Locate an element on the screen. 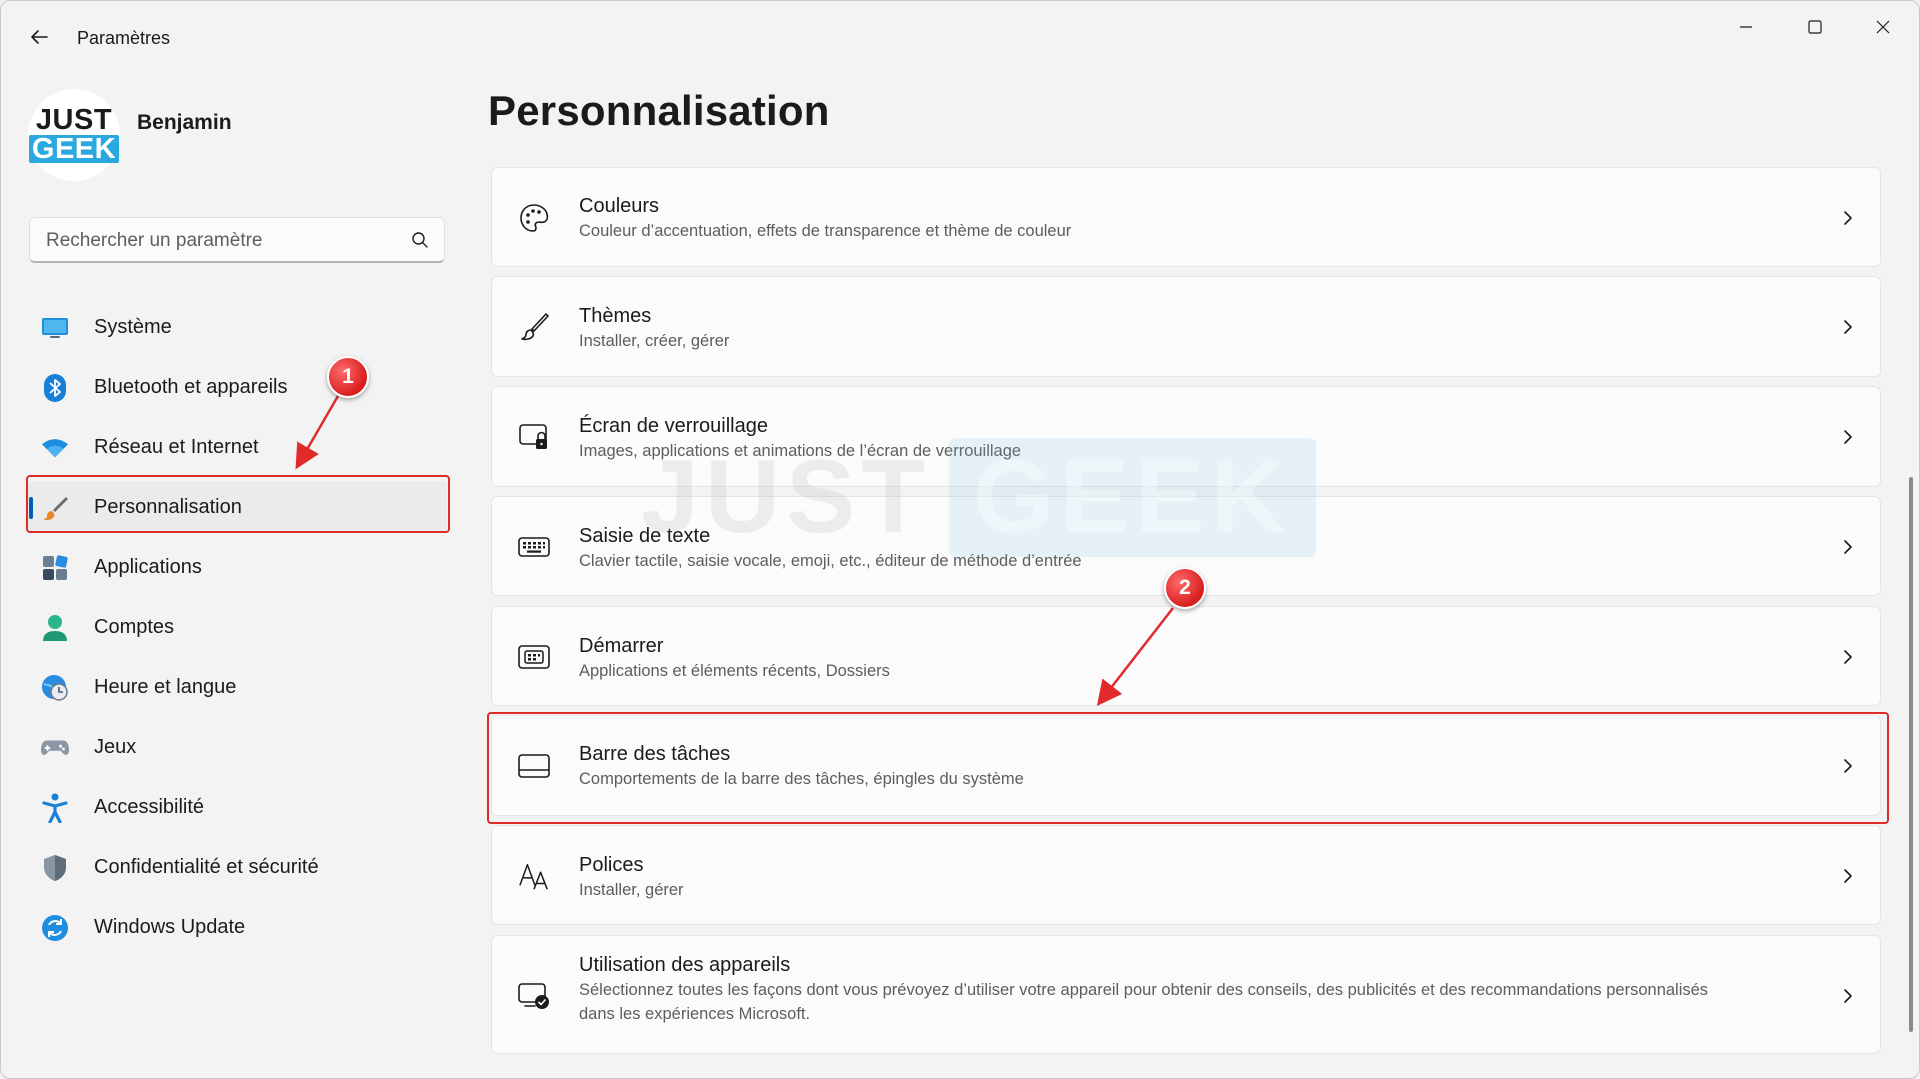  annotation-badge-2: 2 is located at coordinates (1185, 588).